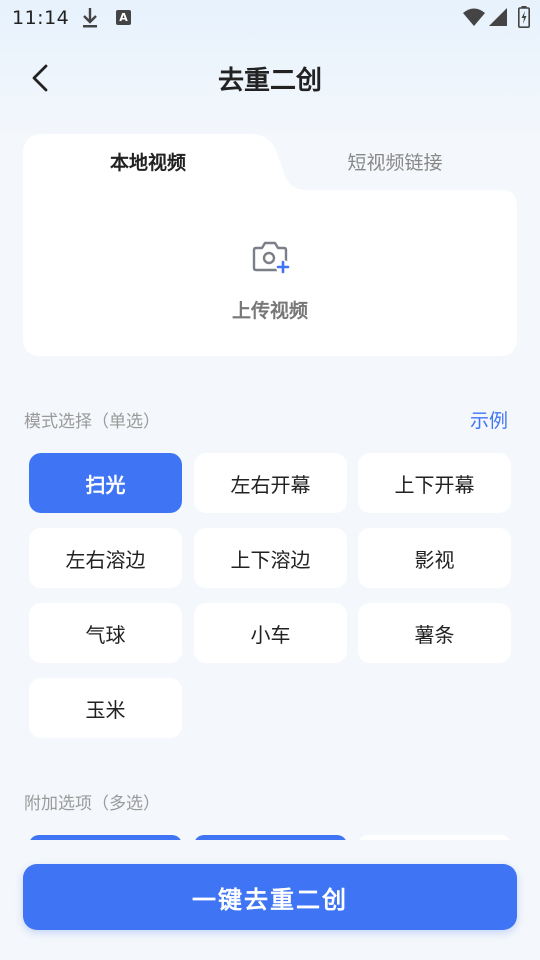 This screenshot has height=960, width=540. I want to click on extras-section-label: 附加选项（多选）, so click(92, 804).